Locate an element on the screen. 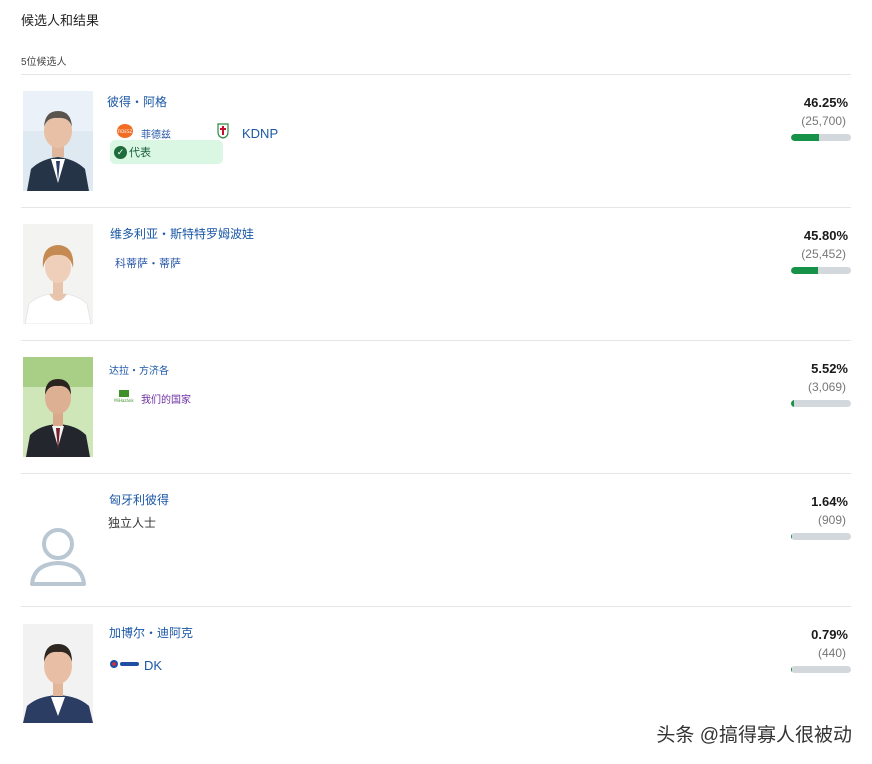  vote-count: (440) is located at coordinates (831, 653).